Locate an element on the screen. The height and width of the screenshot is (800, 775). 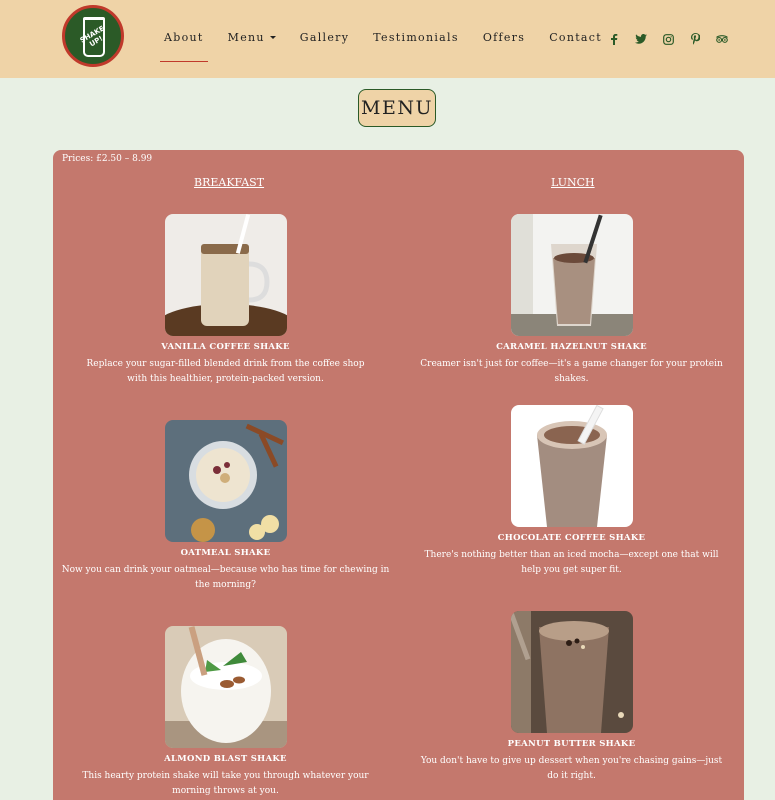
social-links is located at coordinates (668, 39).